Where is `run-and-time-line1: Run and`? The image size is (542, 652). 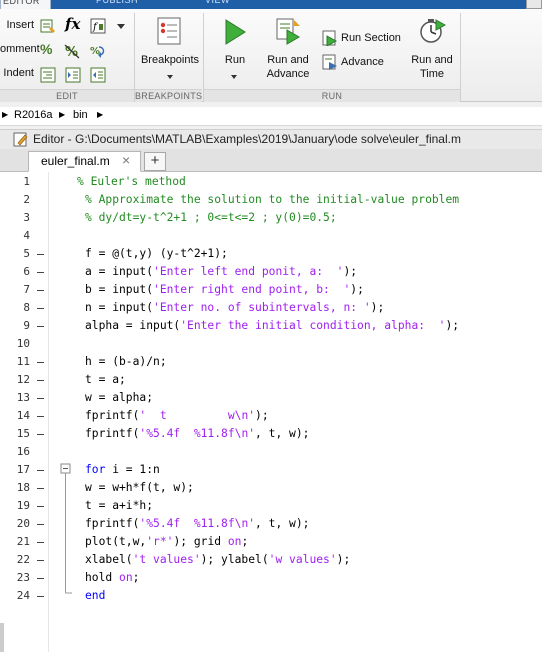 run-and-time-line1: Run and is located at coordinates (432, 60).